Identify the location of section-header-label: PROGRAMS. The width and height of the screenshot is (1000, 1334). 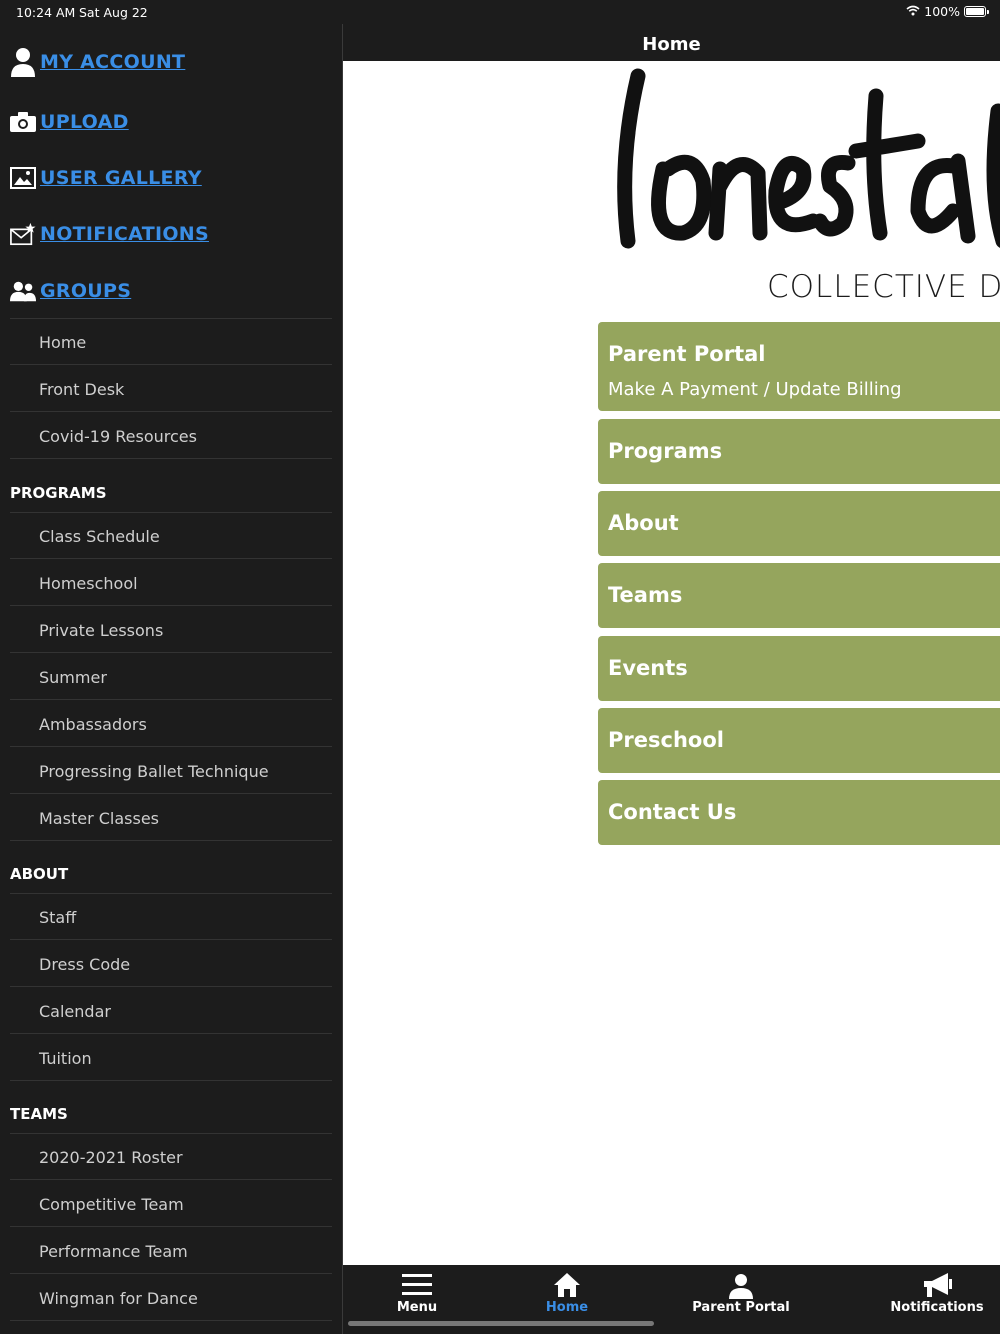
(58, 493).